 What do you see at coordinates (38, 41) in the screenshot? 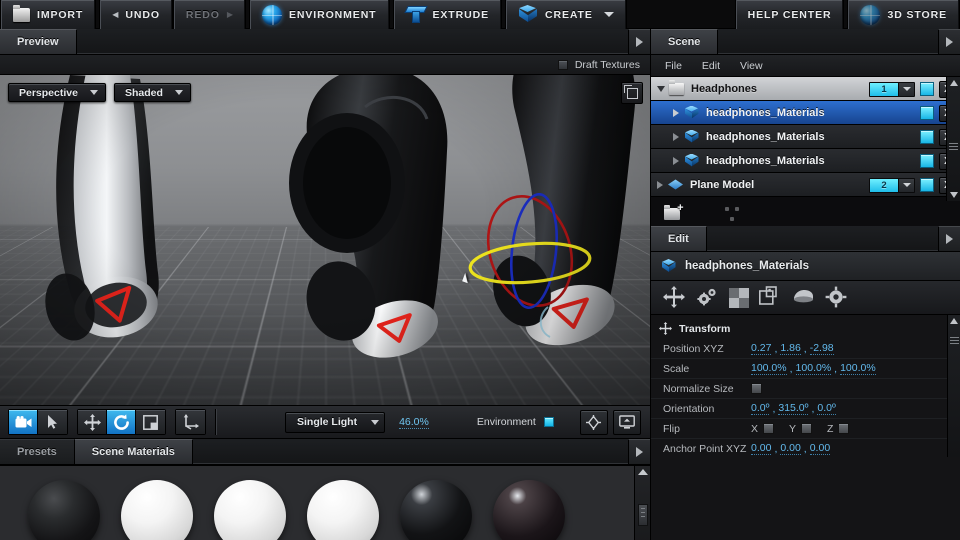
I see `tab-preview: Preview` at bounding box center [38, 41].